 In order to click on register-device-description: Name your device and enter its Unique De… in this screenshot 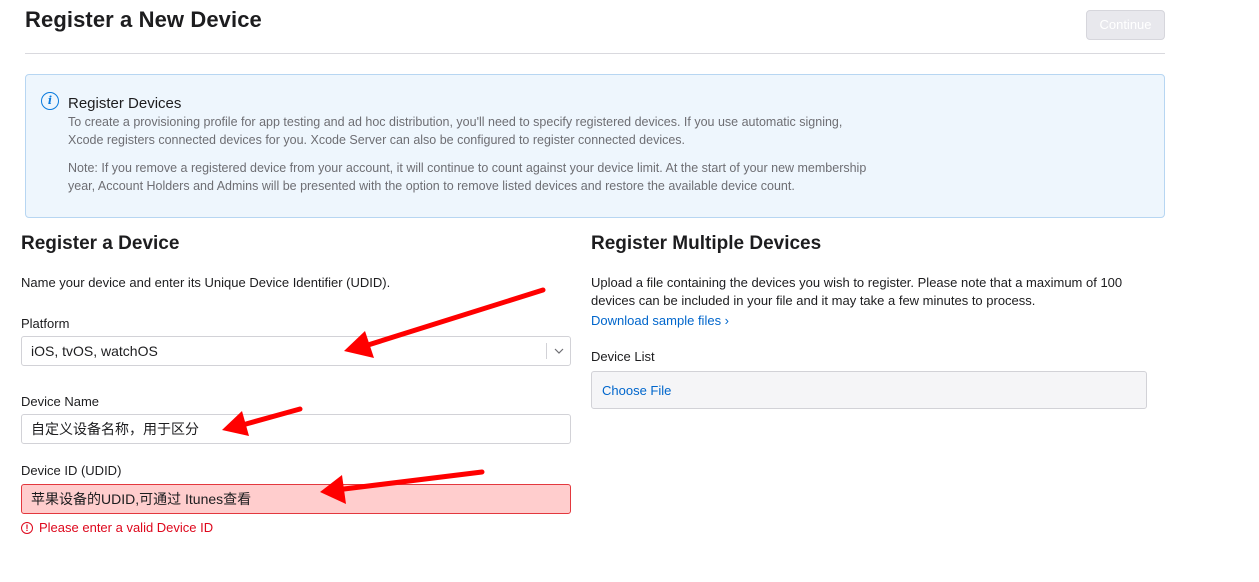, I will do `click(206, 282)`.